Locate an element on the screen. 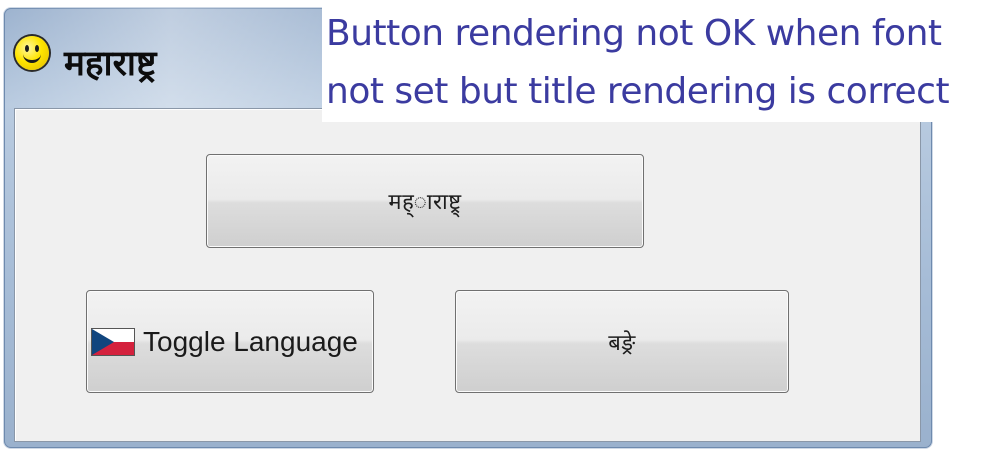 The height and width of the screenshot is (454, 990). toggle-language-label: Toggle Language is located at coordinates (250, 341).